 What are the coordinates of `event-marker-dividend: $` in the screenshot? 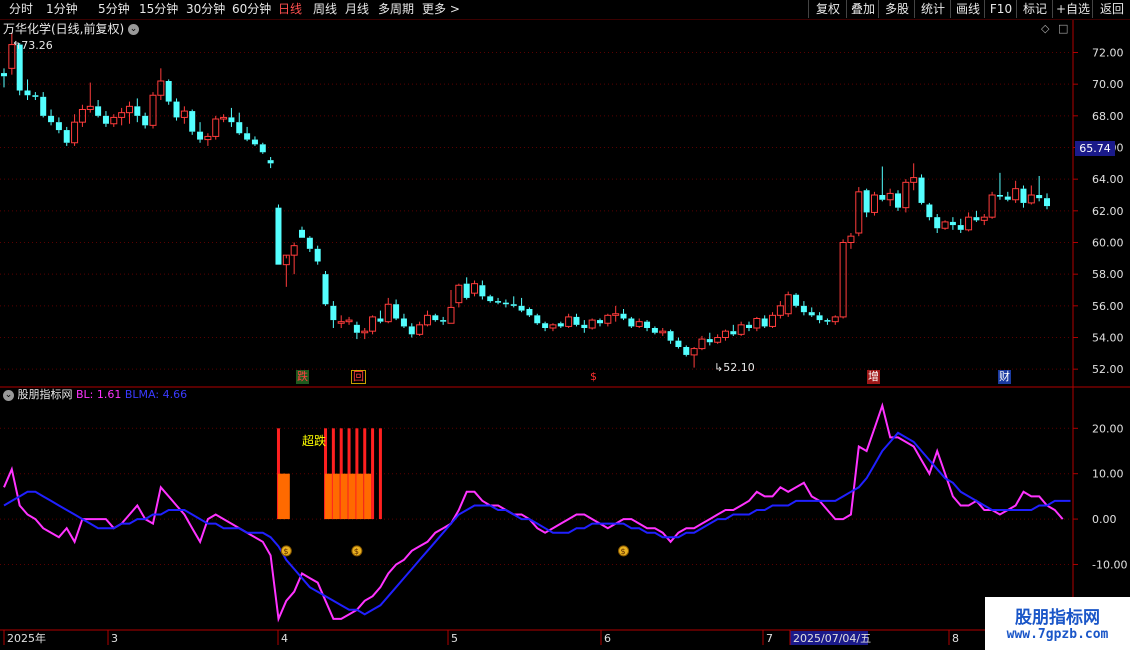 It's located at (593, 377).